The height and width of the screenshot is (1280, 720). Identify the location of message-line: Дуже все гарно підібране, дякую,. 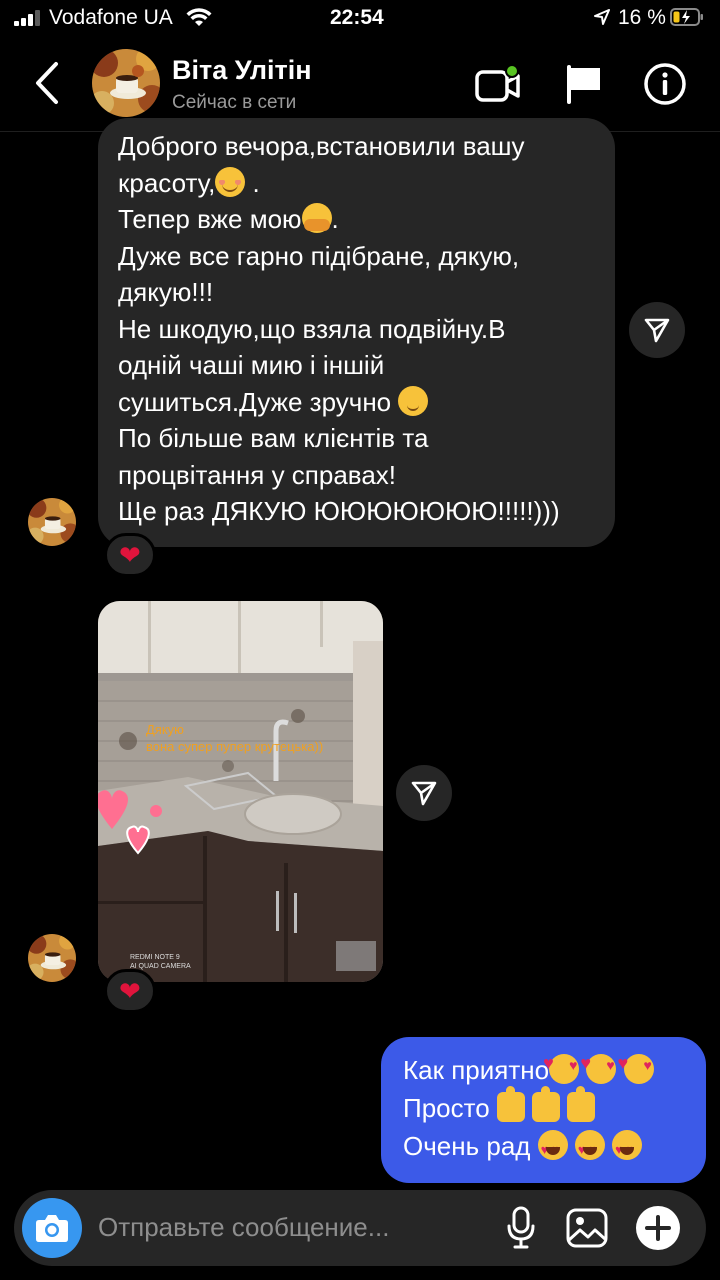
(319, 255).